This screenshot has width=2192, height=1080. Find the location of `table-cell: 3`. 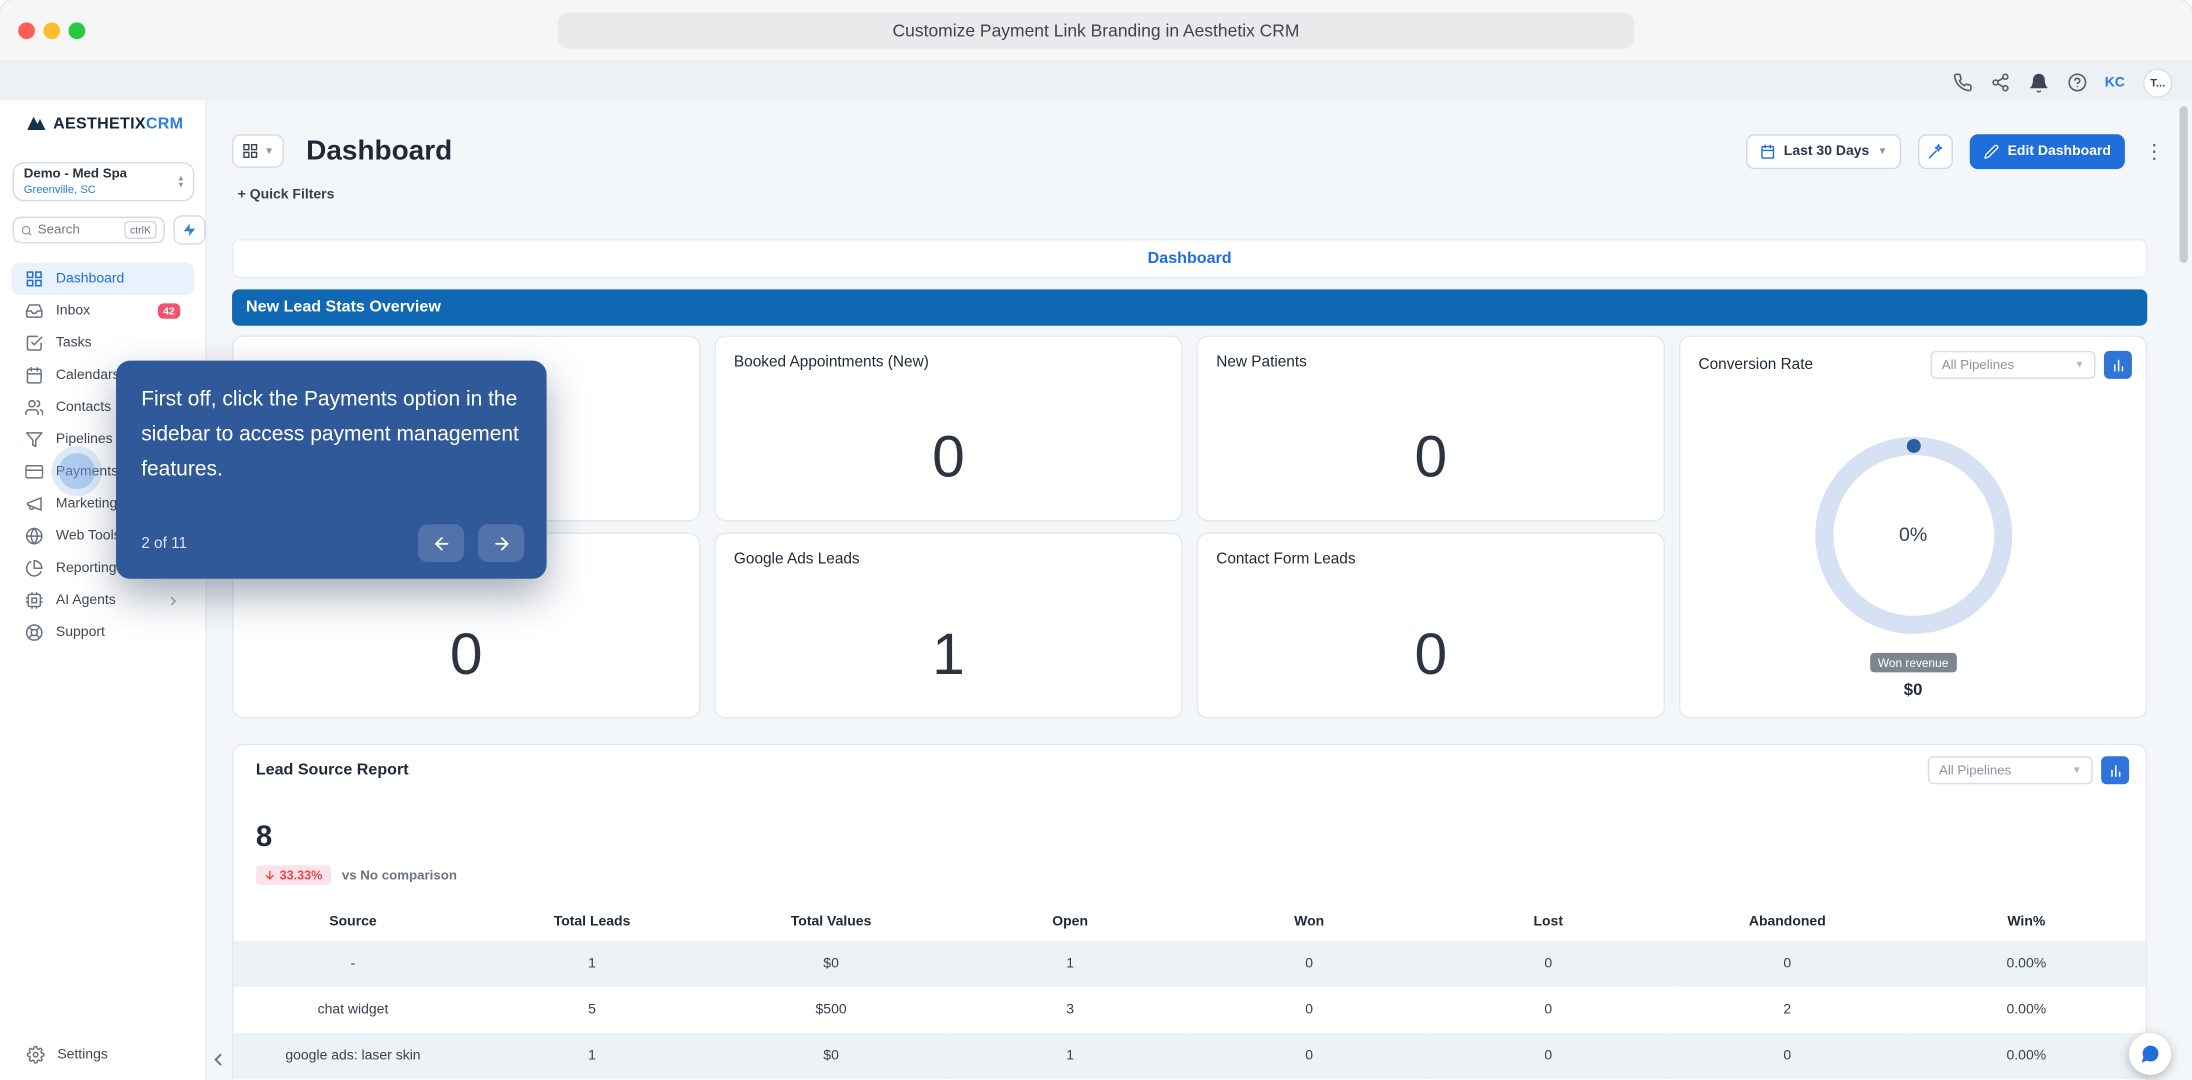

table-cell: 3 is located at coordinates (1070, 1010).